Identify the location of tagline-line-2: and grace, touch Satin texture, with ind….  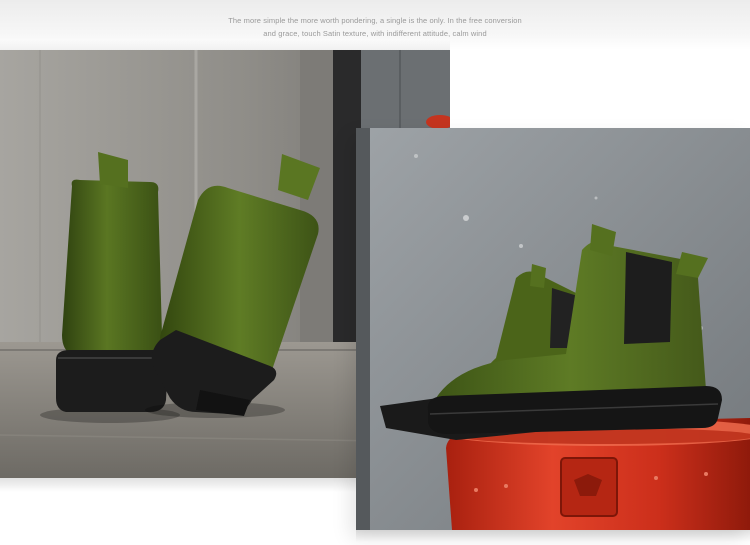
(375, 33).